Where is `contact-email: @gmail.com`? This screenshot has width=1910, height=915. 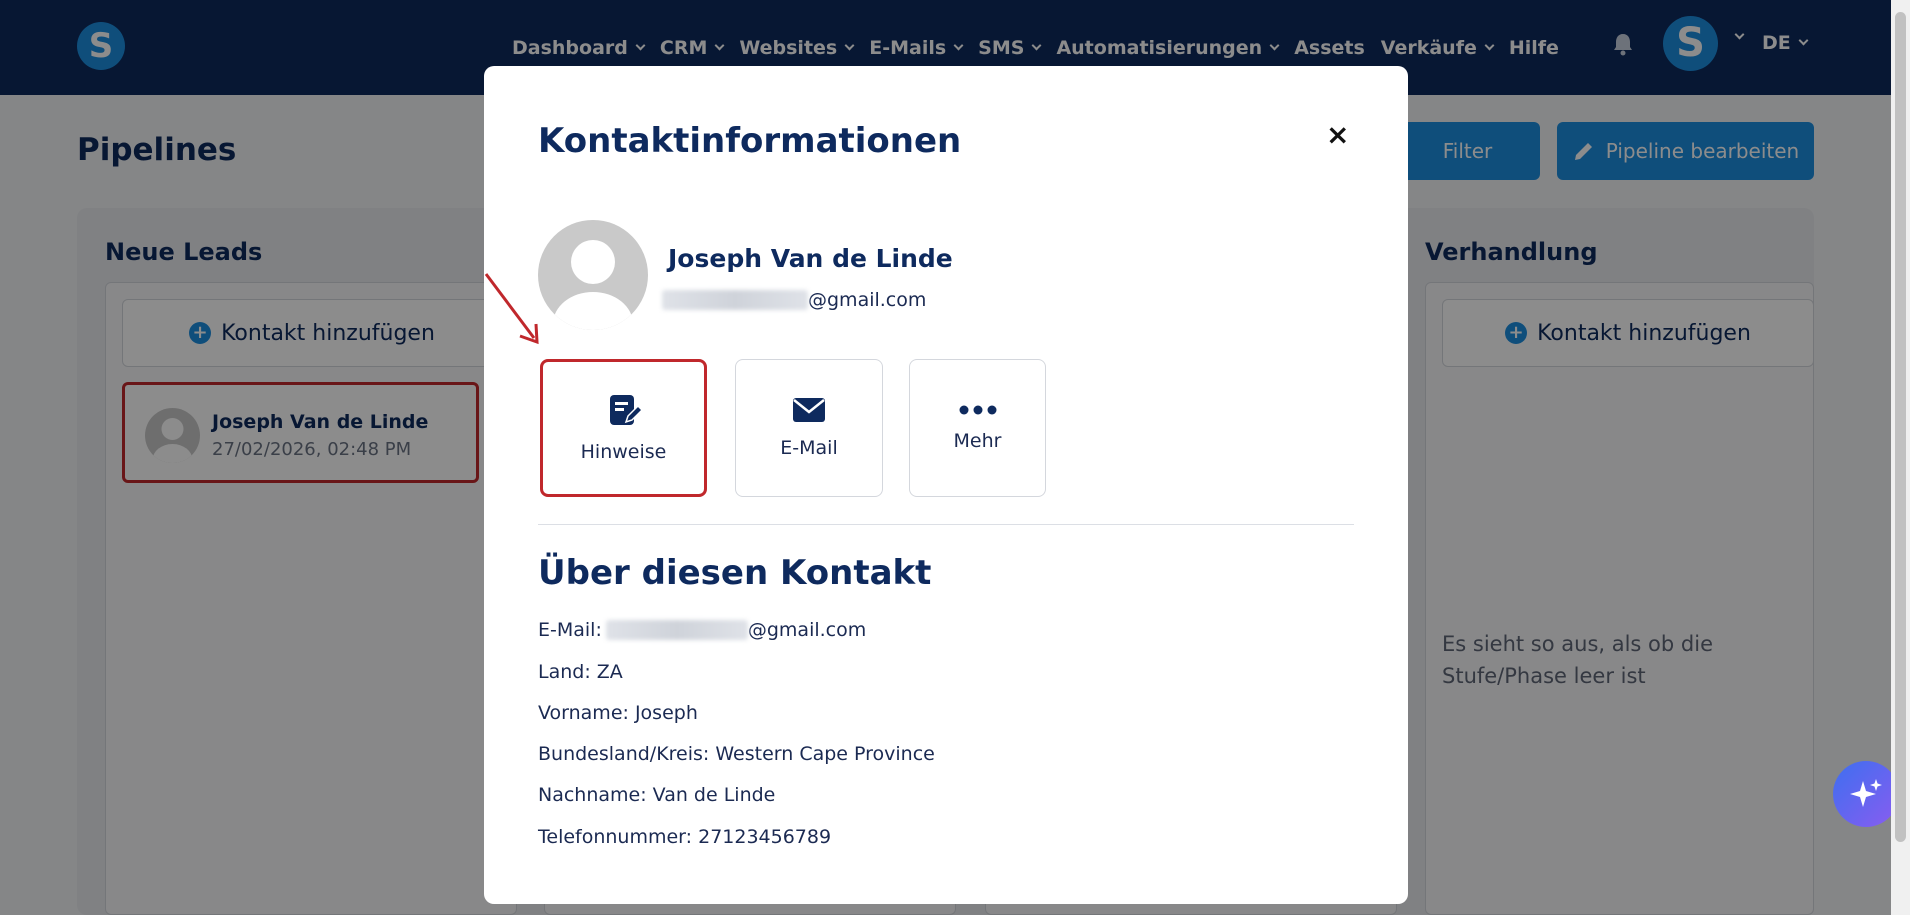 contact-email: @gmail.com is located at coordinates (794, 300).